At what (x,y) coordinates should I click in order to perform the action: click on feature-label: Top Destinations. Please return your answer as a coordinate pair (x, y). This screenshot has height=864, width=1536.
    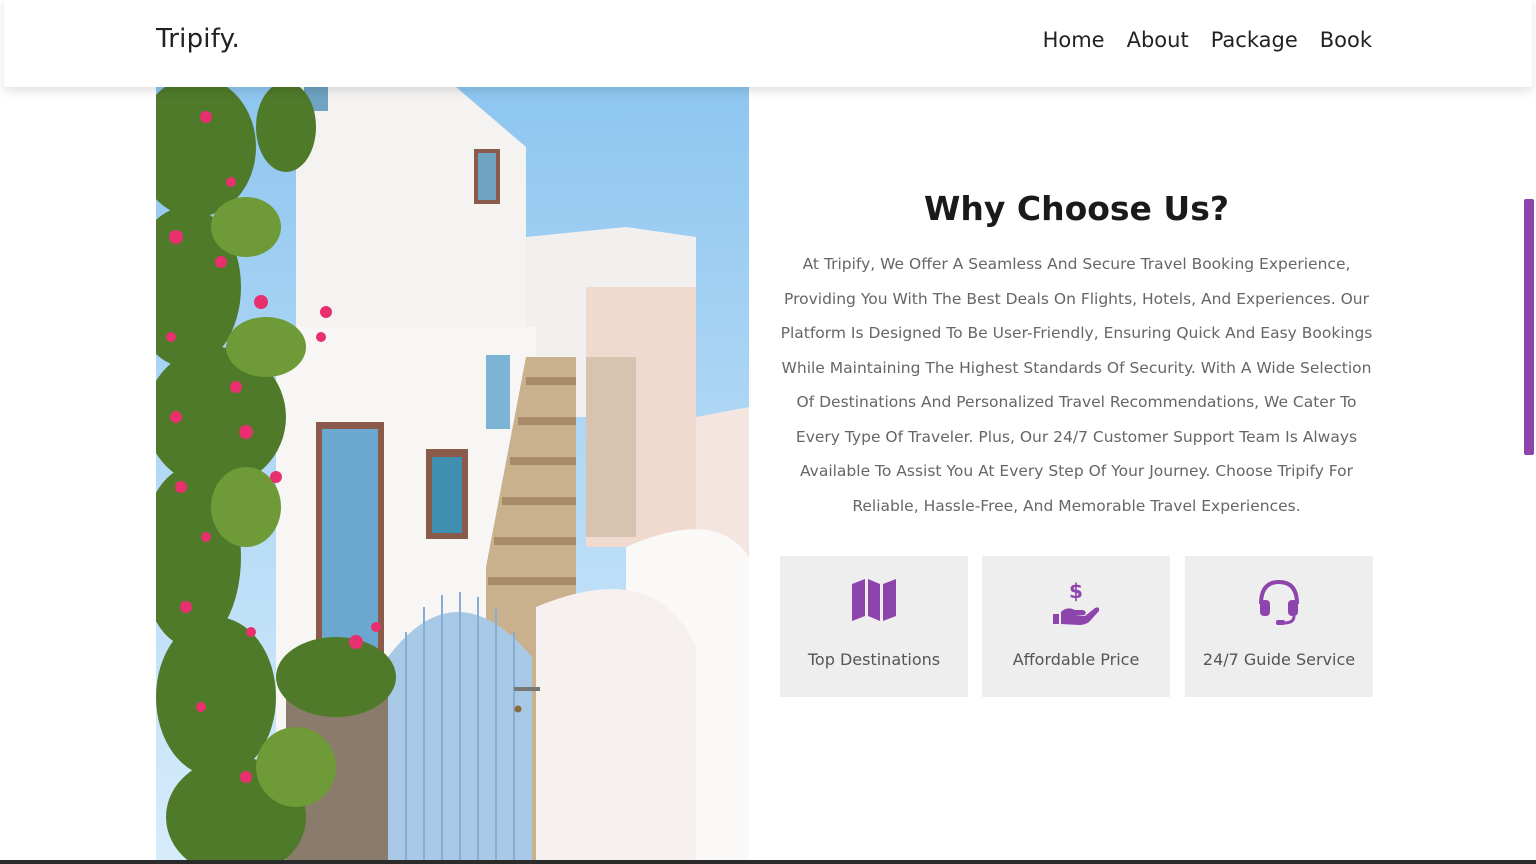
    Looking at the image, I should click on (874, 659).